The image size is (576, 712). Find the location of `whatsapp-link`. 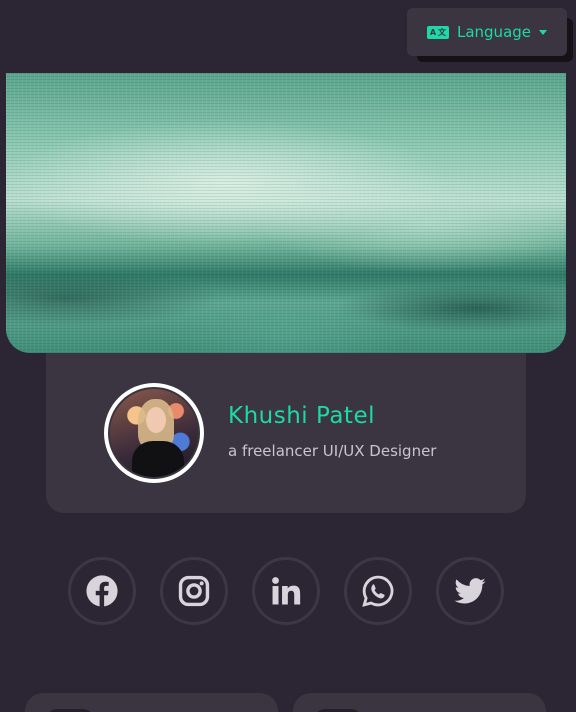

whatsapp-link is located at coordinates (378, 591).